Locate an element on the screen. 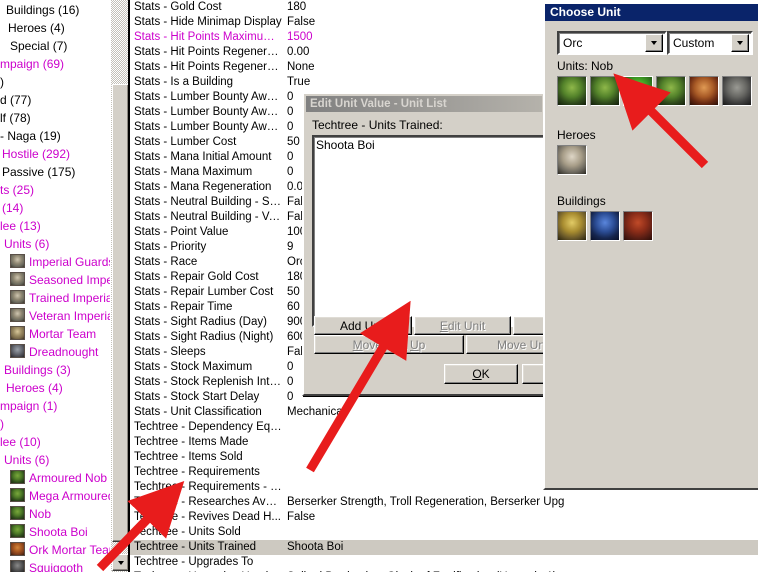  property-name: Techtree - Items Sold is located at coordinates (188, 457).